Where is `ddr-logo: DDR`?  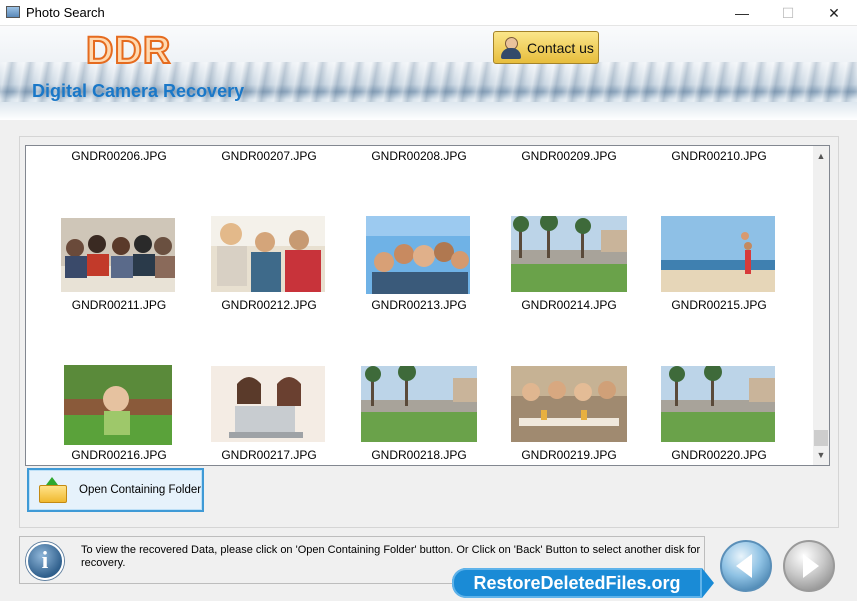 ddr-logo: DDR is located at coordinates (128, 51).